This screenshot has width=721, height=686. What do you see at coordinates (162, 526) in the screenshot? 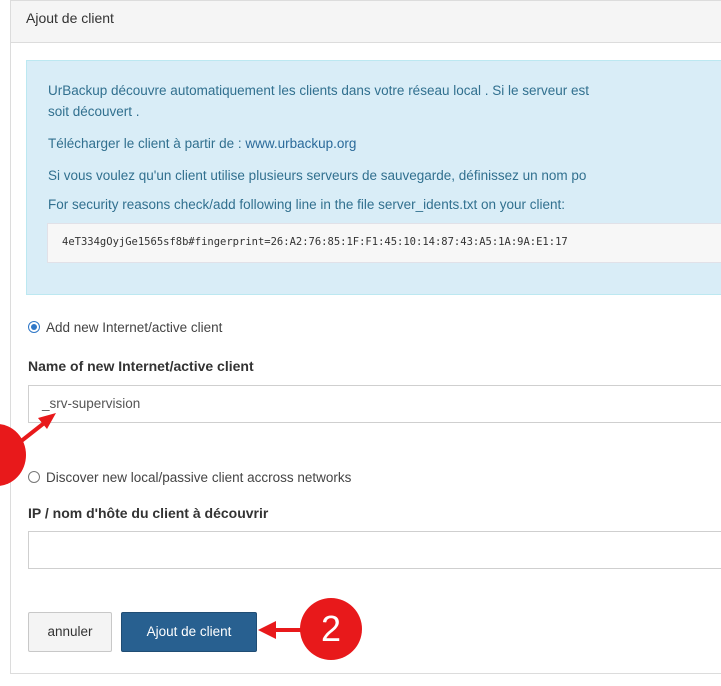
I see `annotation-arrows` at bounding box center [162, 526].